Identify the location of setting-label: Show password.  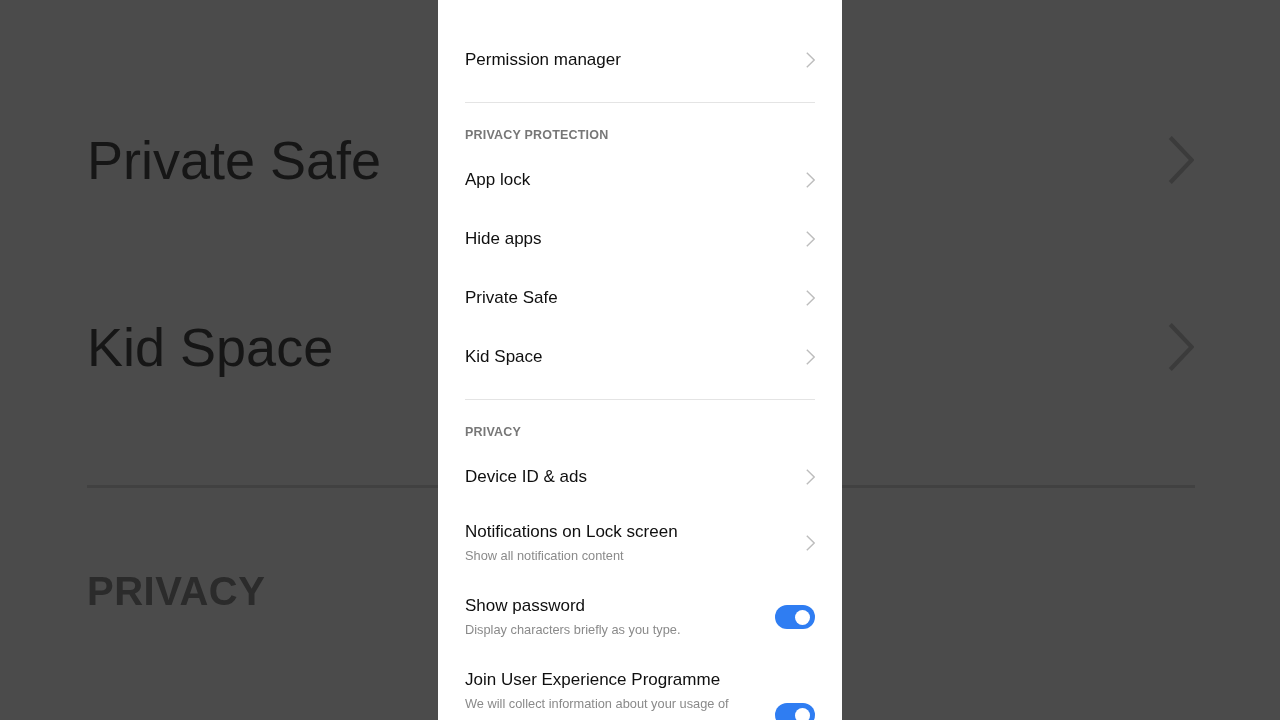
(525, 606).